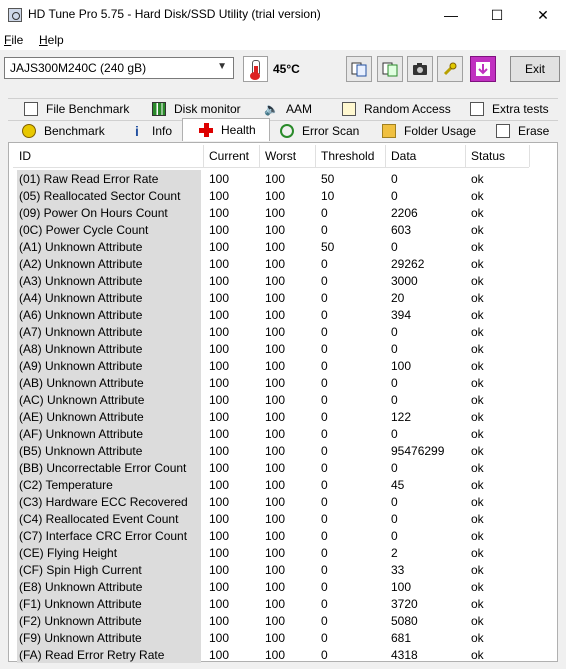 This screenshot has height=669, width=566. What do you see at coordinates (280, 156) in the screenshot?
I see `header-worst: Worst` at bounding box center [280, 156].